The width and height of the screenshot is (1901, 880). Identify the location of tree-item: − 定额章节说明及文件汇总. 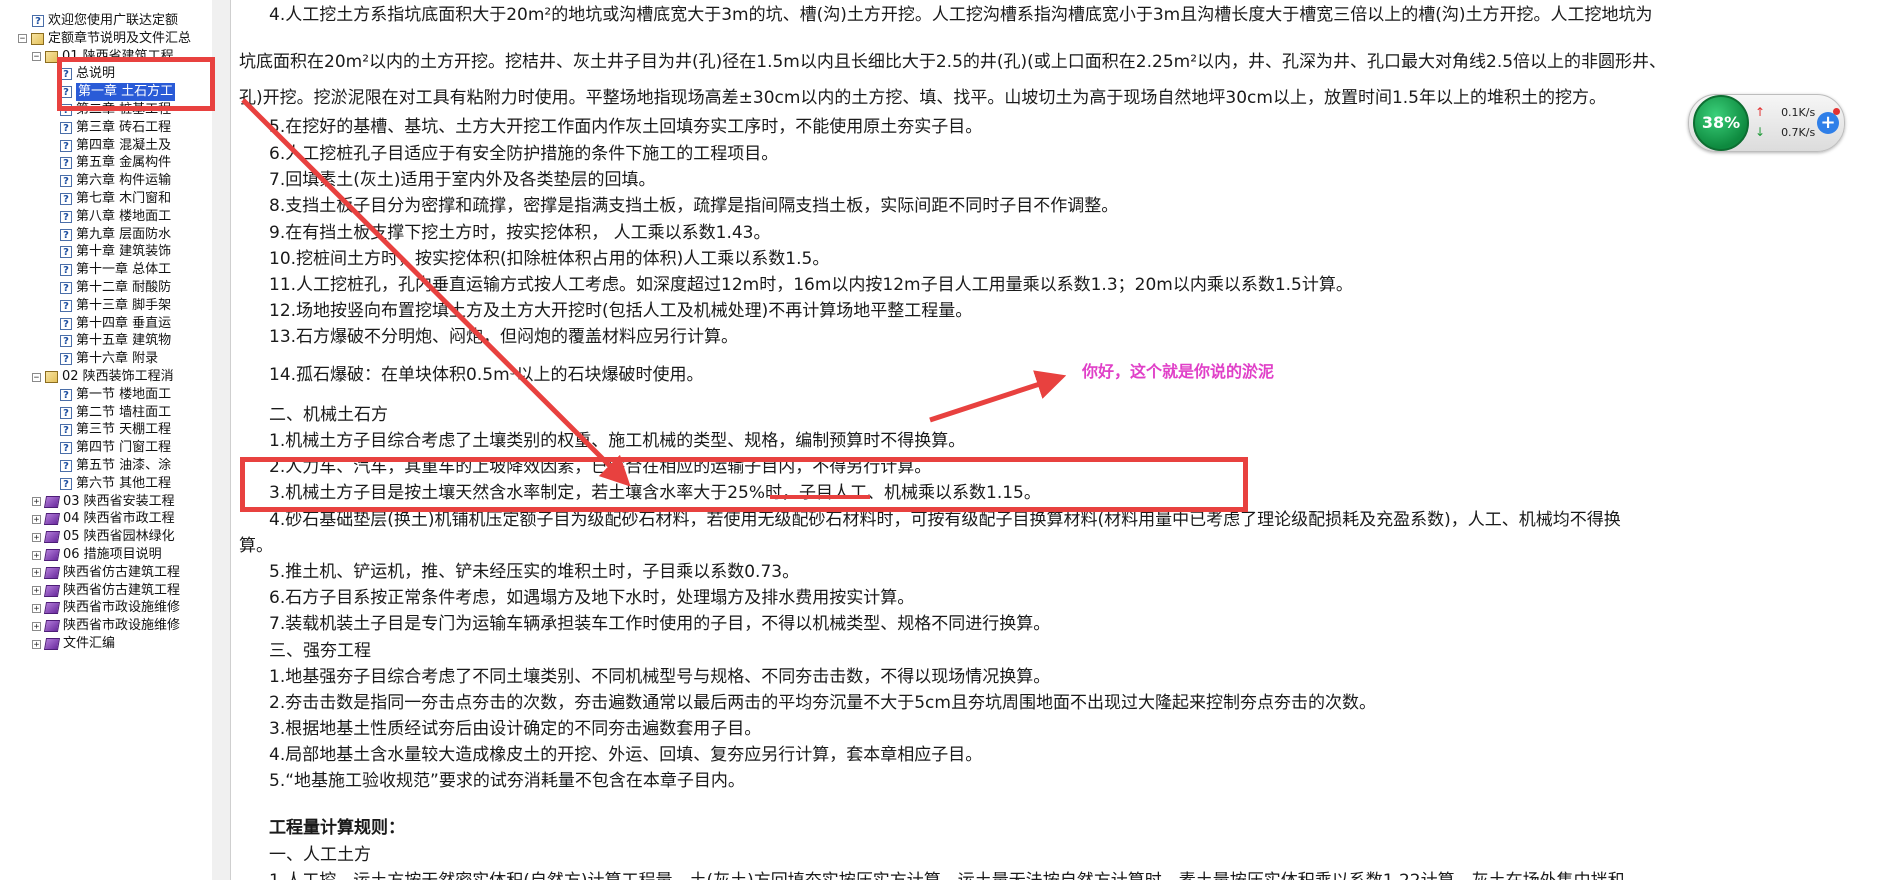
(104, 39).